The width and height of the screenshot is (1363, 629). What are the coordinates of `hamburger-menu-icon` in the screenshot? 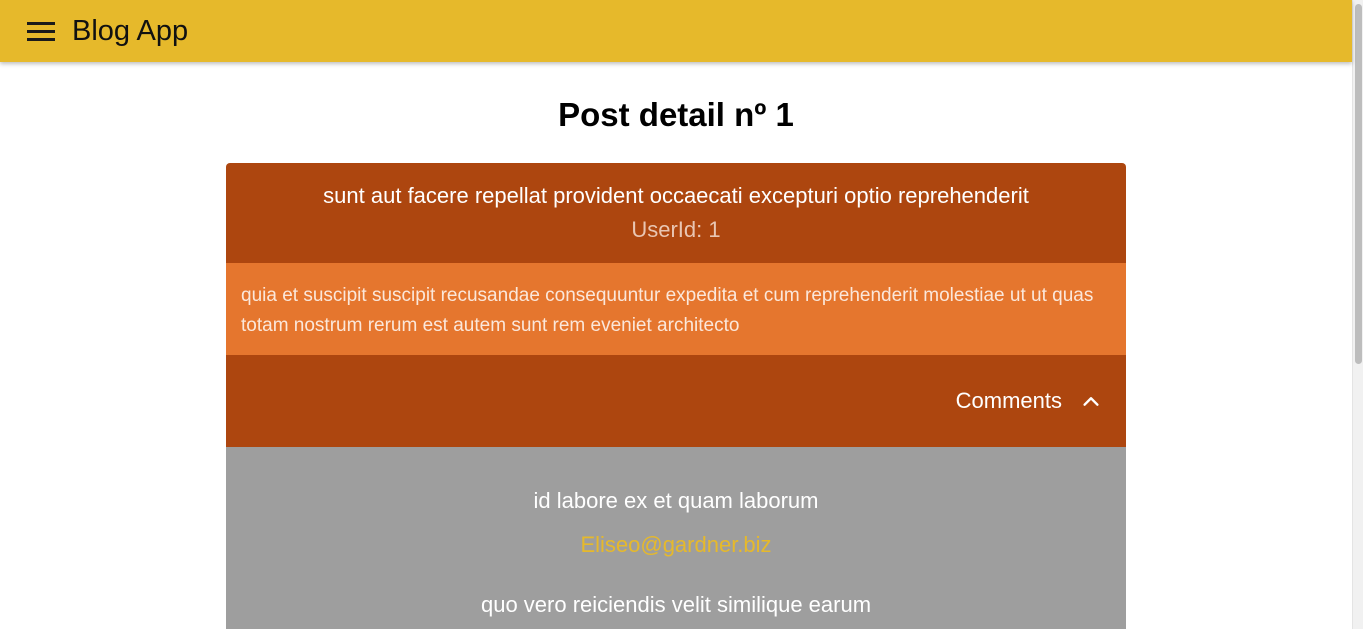 It's located at (42, 31).